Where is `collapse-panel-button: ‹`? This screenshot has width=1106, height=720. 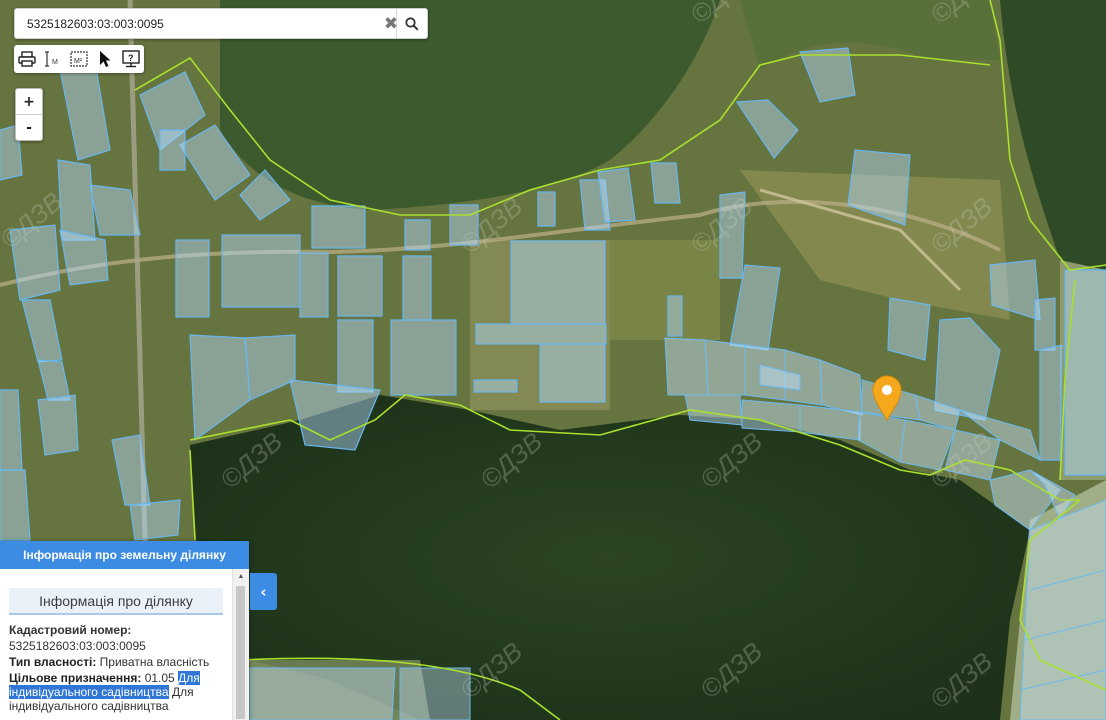 collapse-panel-button: ‹ is located at coordinates (263, 591).